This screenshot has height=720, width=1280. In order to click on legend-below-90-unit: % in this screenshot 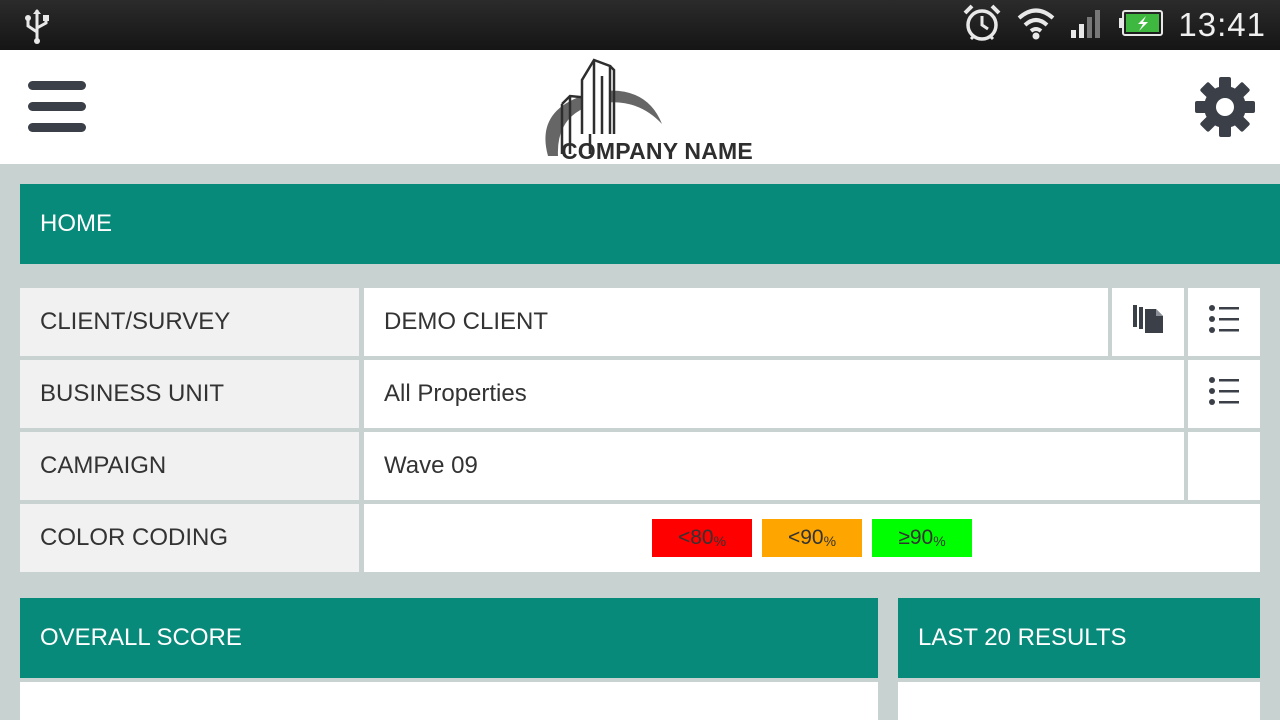, I will do `click(830, 541)`.